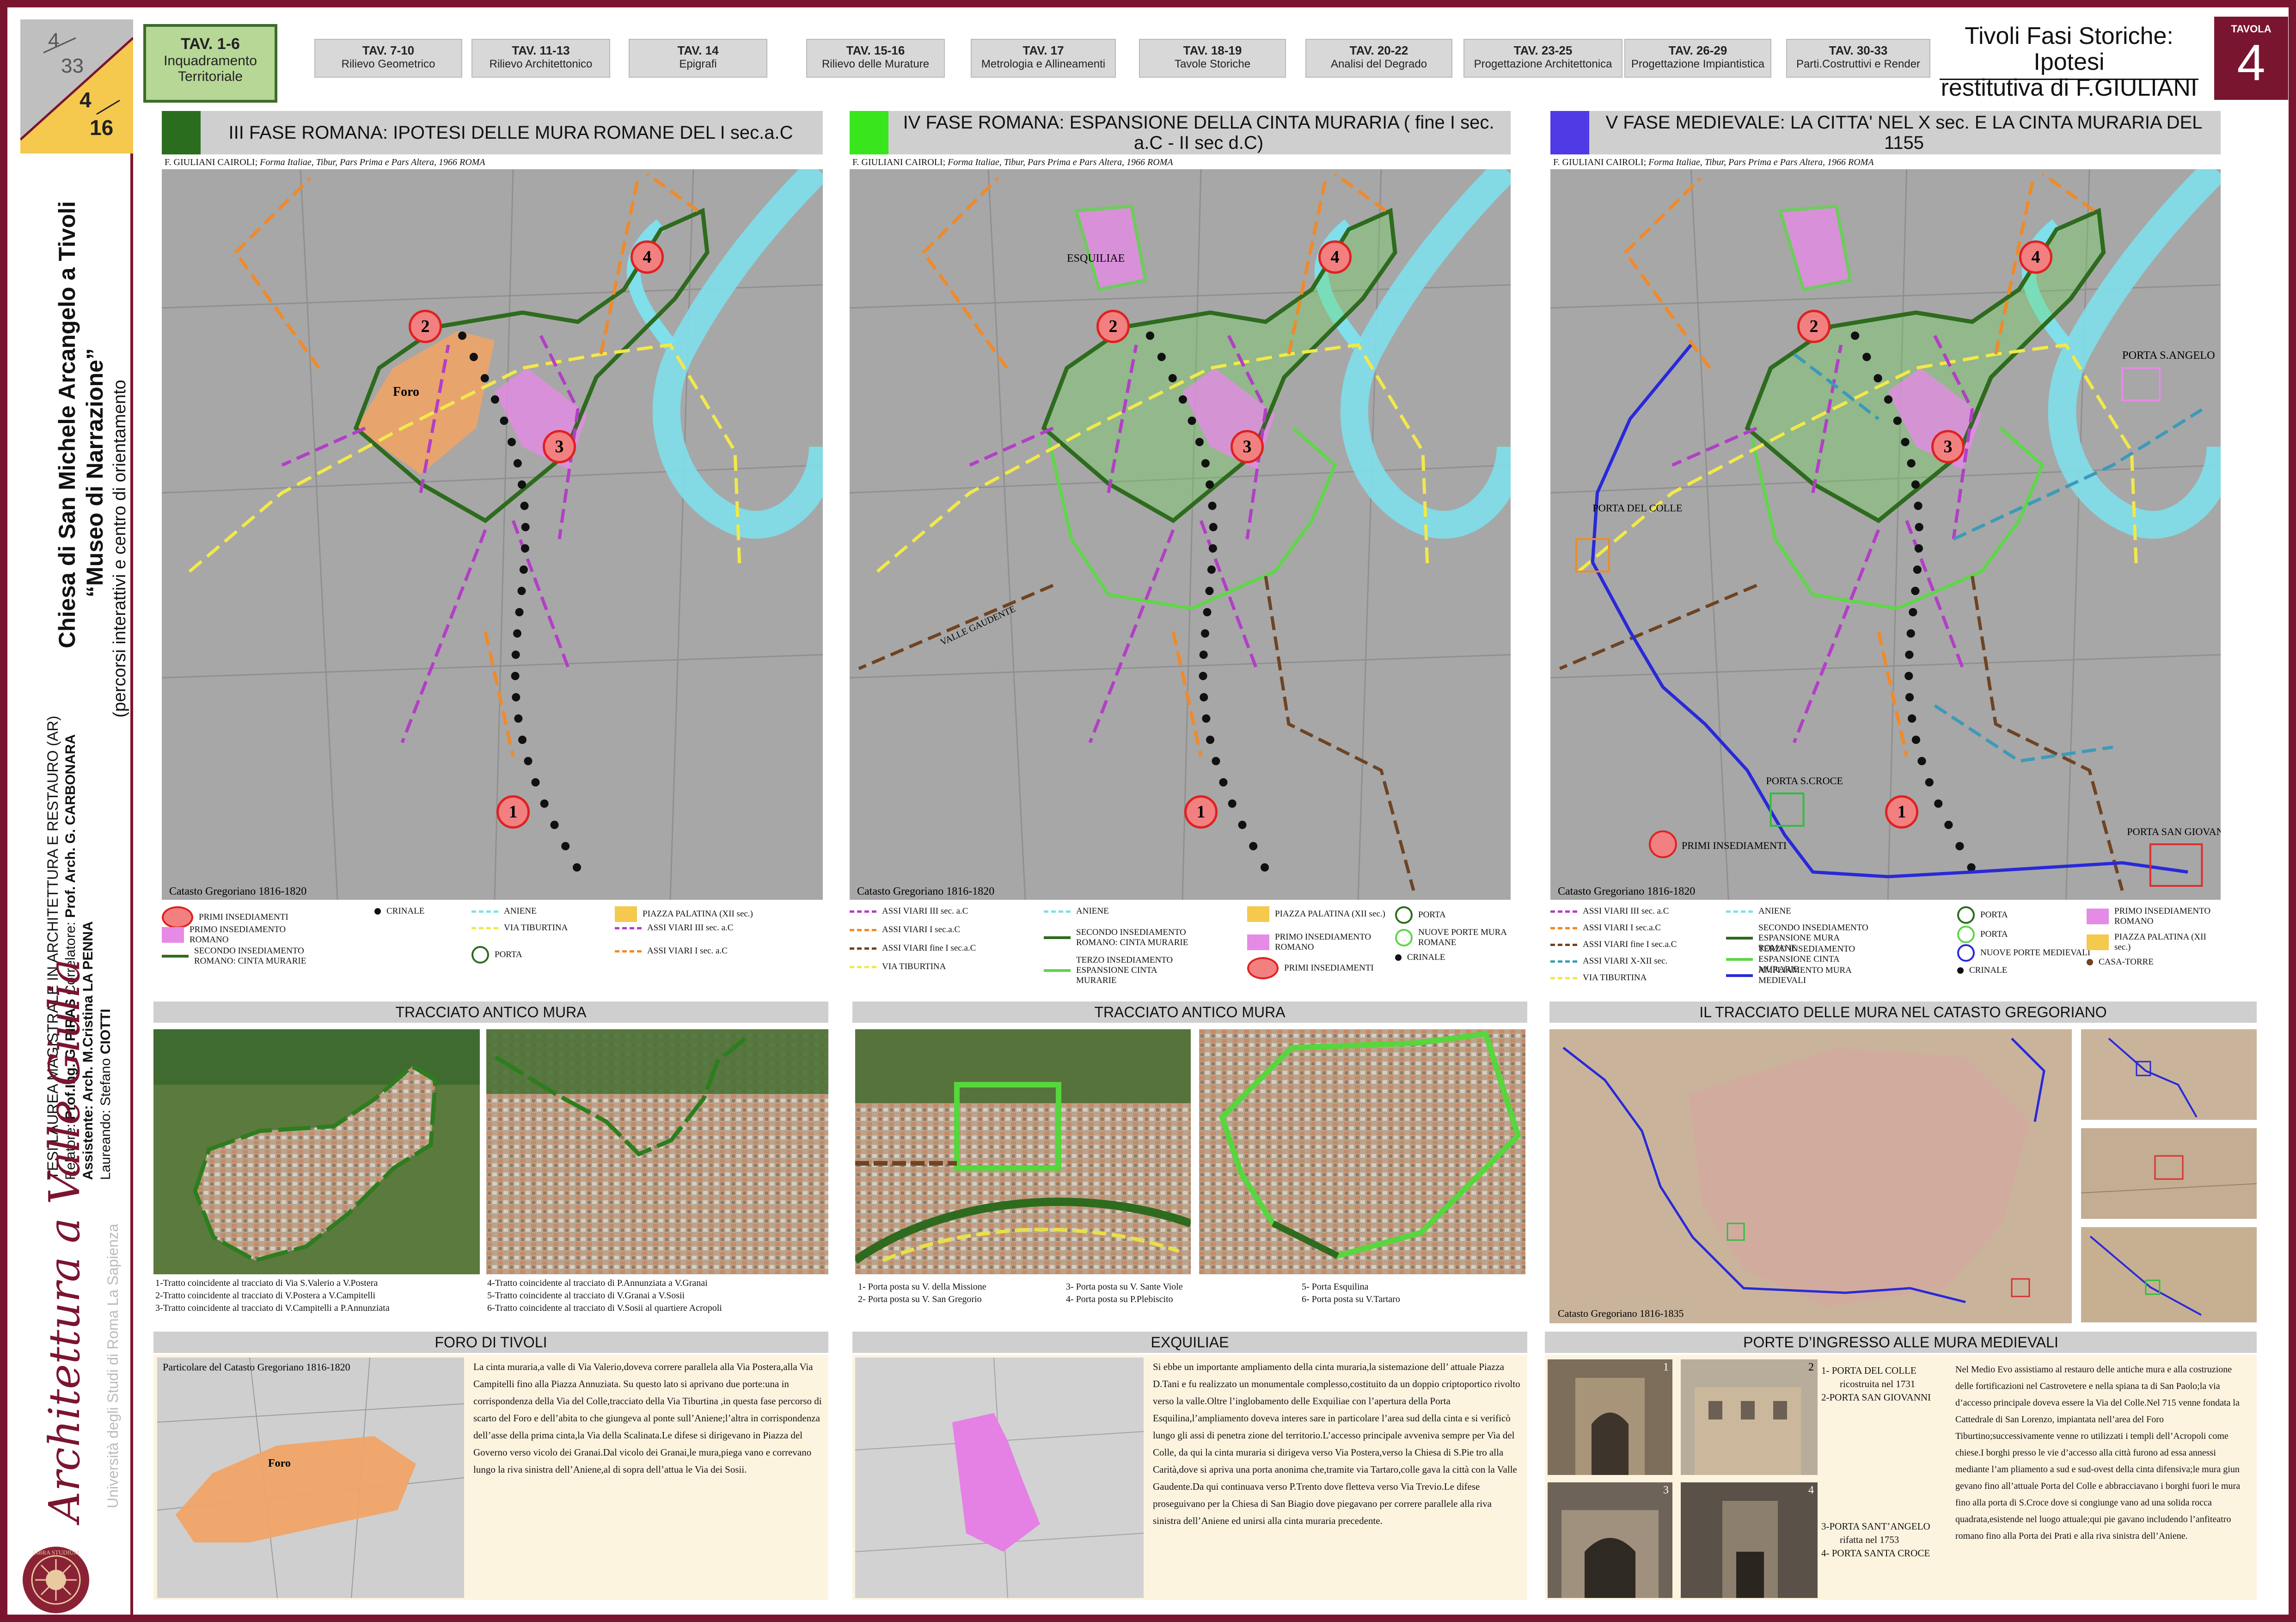  What do you see at coordinates (1697, 50) in the screenshot?
I see `tab-number: TAV. 26-29` at bounding box center [1697, 50].